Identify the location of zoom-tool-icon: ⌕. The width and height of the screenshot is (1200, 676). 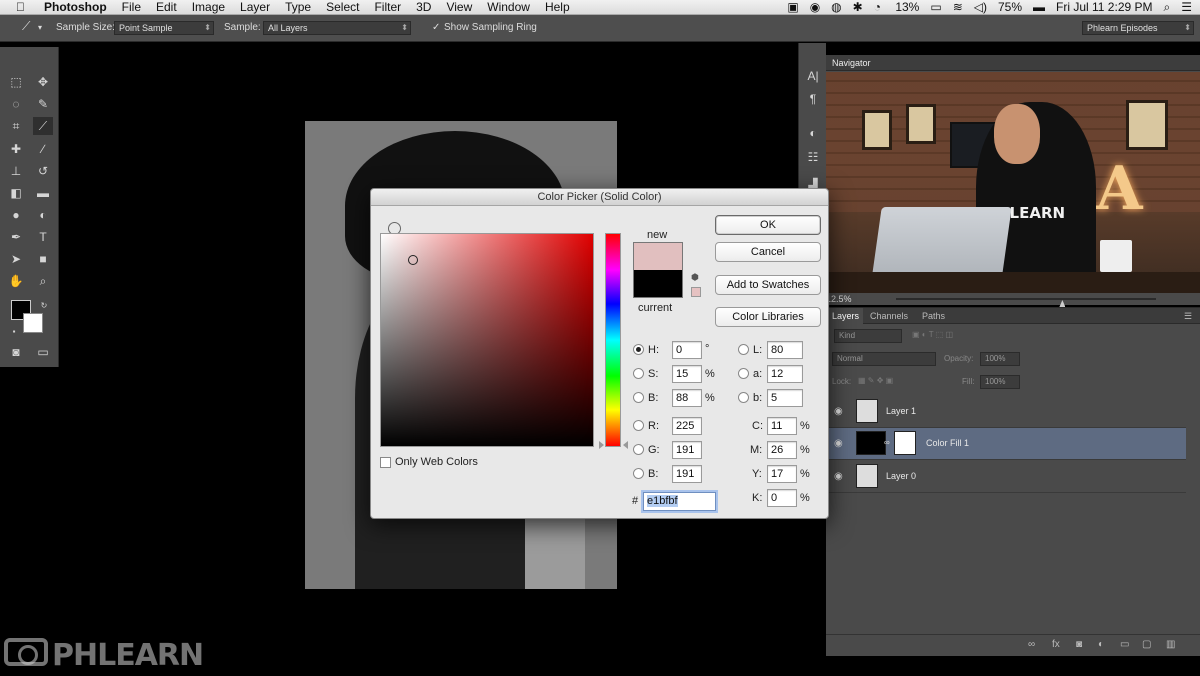
(43, 281).